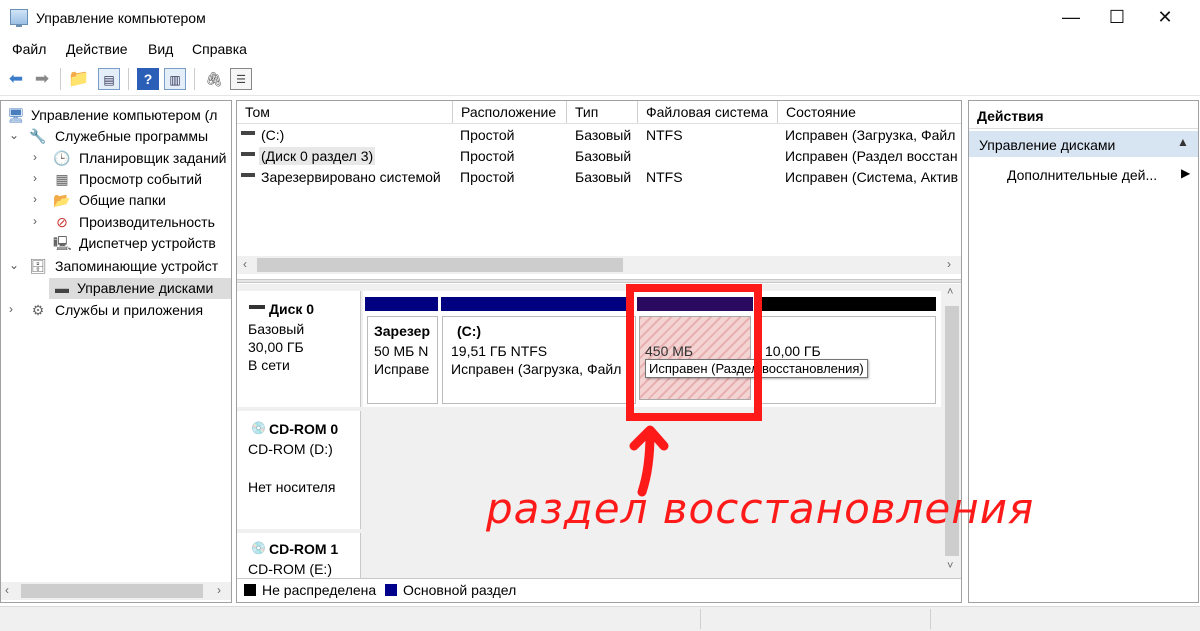  Describe the element at coordinates (487, 177) in the screenshot. I see `cell-layout: Простой` at that location.